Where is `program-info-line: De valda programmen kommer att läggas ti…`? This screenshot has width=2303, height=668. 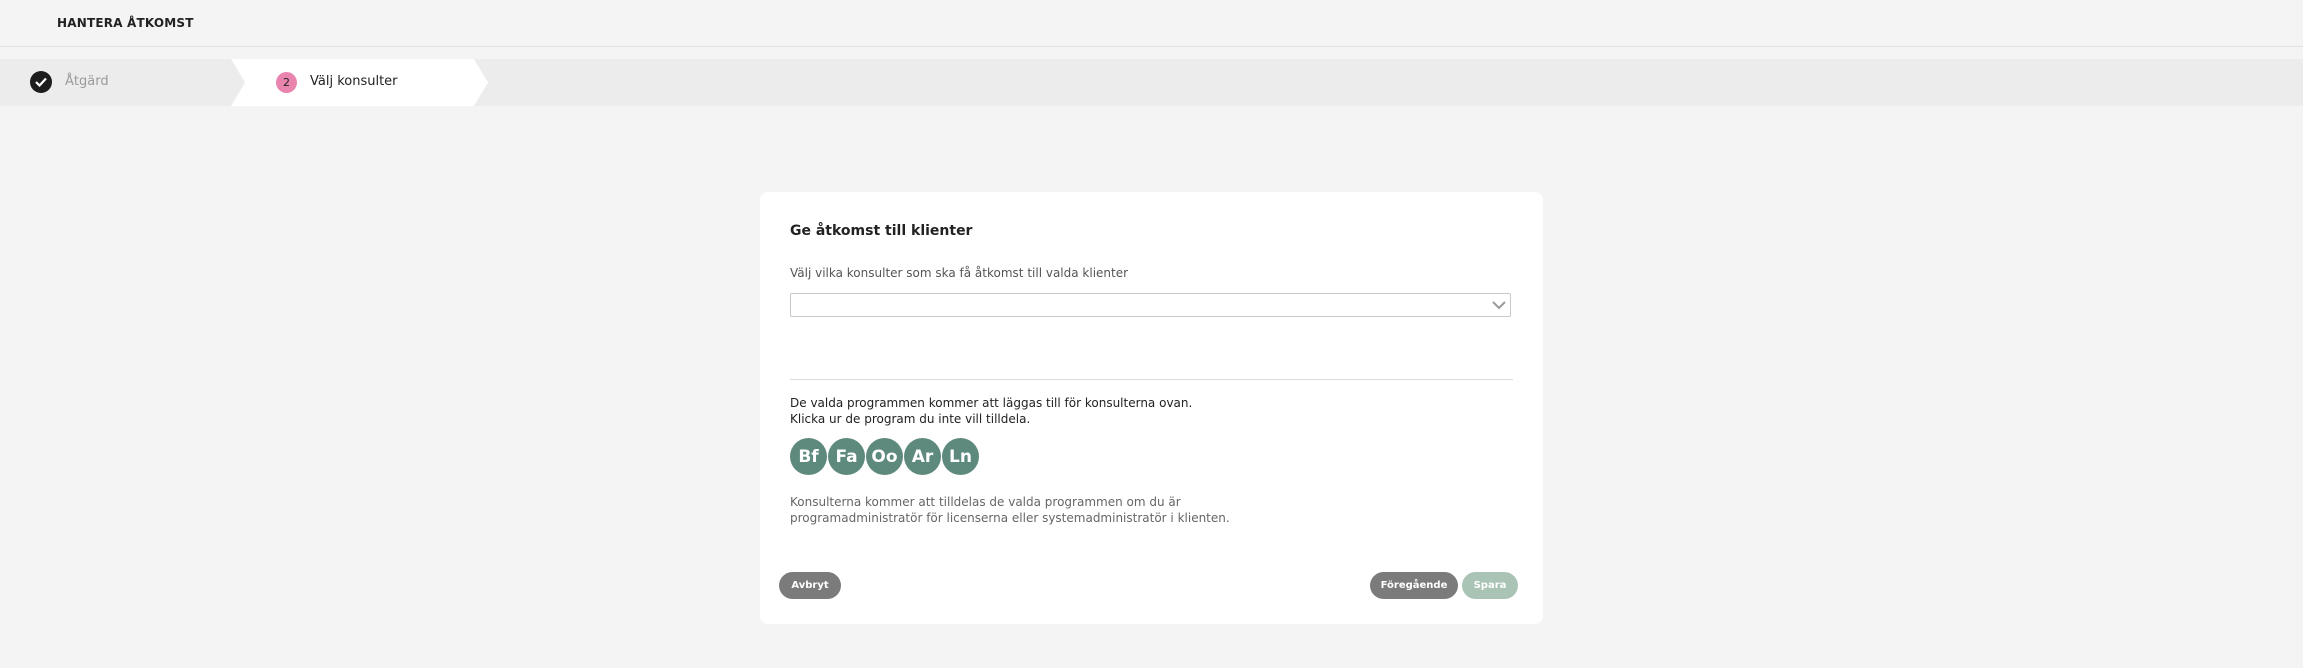 program-info-line: De valda programmen kommer att läggas ti… is located at coordinates (991, 403).